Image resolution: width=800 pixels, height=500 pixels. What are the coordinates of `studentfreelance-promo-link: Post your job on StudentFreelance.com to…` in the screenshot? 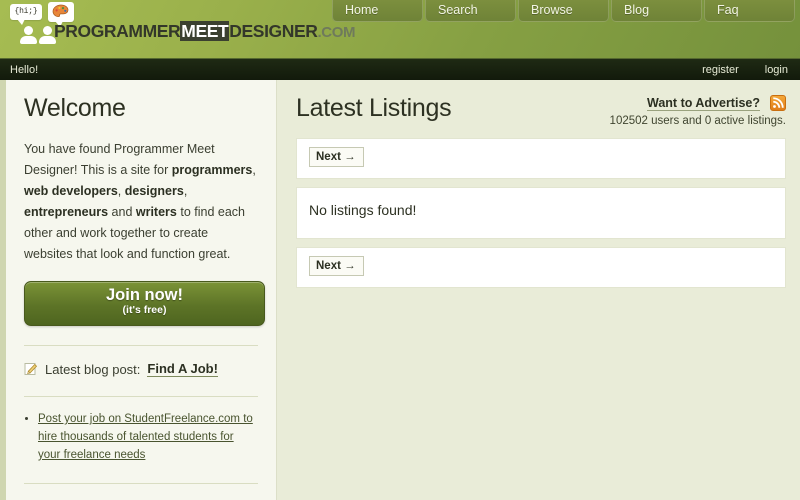 It's located at (145, 437).